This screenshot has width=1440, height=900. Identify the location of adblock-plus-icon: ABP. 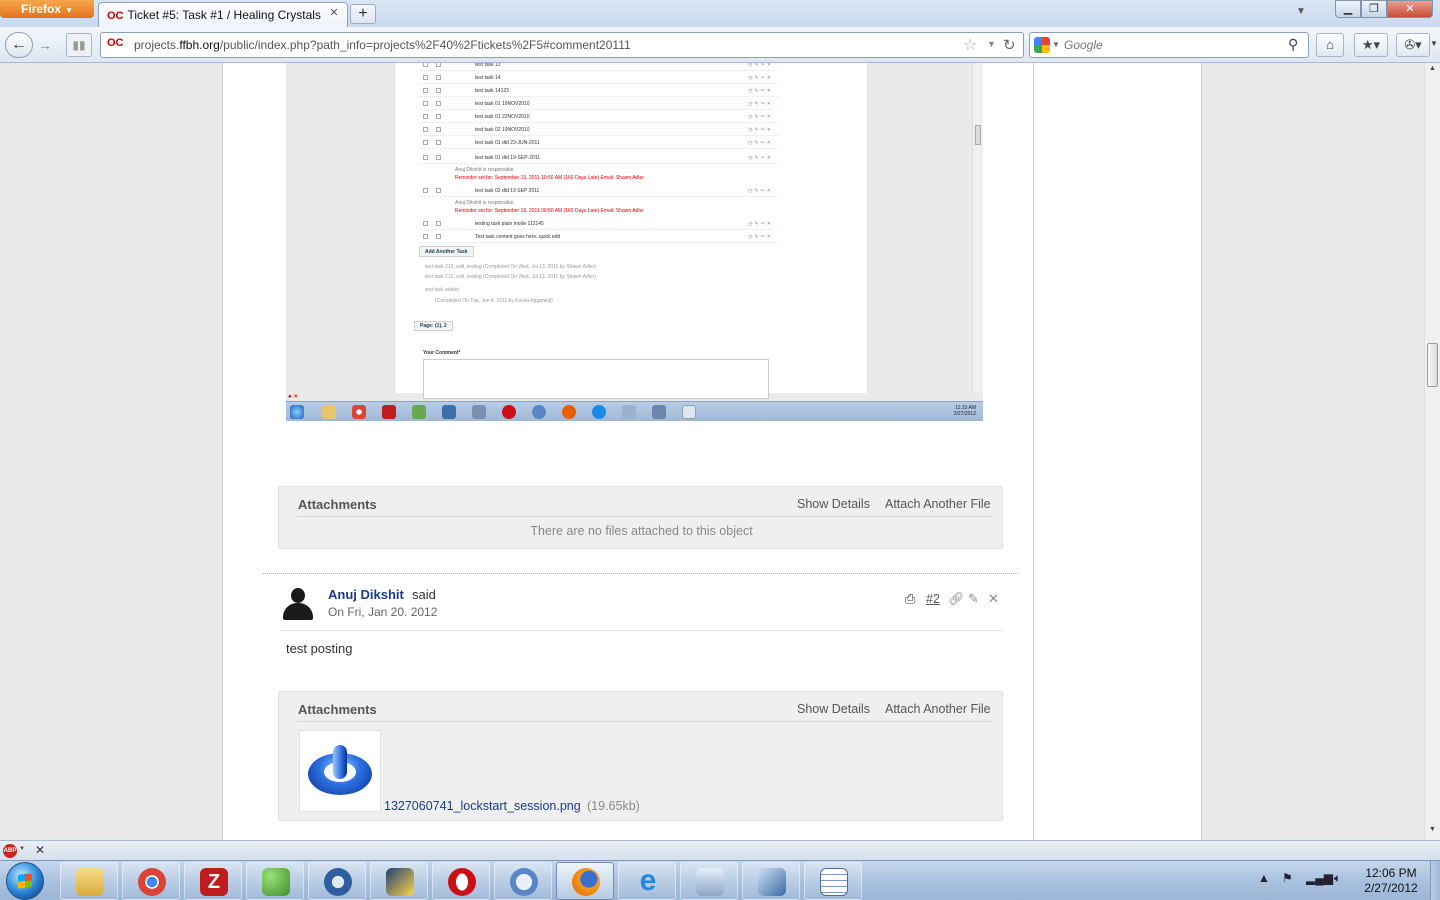
(10, 851).